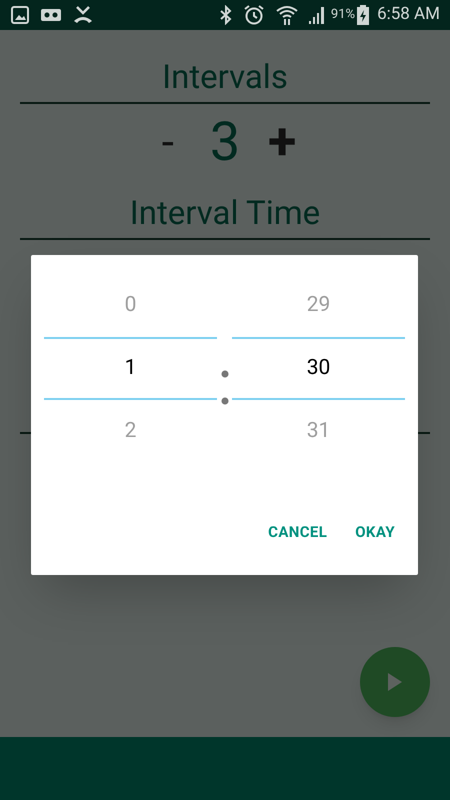 The image size is (450, 800). Describe the element at coordinates (20, 15) in the screenshot. I see `image-icon` at that location.